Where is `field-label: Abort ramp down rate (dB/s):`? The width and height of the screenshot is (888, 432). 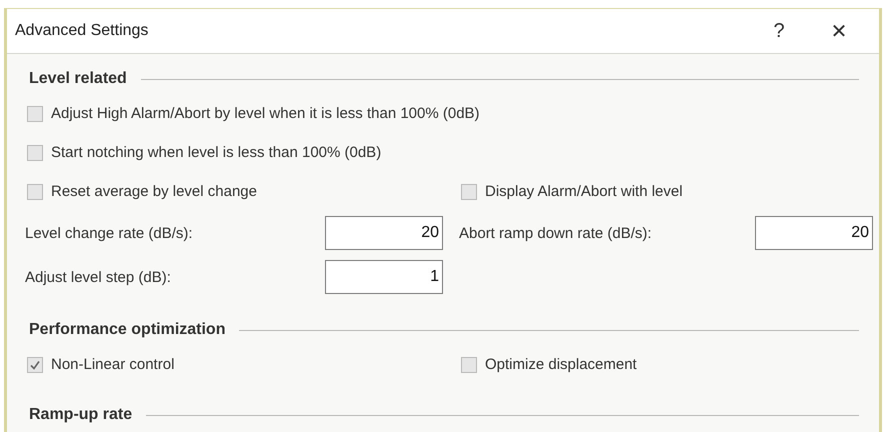 field-label: Abort ramp down rate (dB/s): is located at coordinates (555, 233).